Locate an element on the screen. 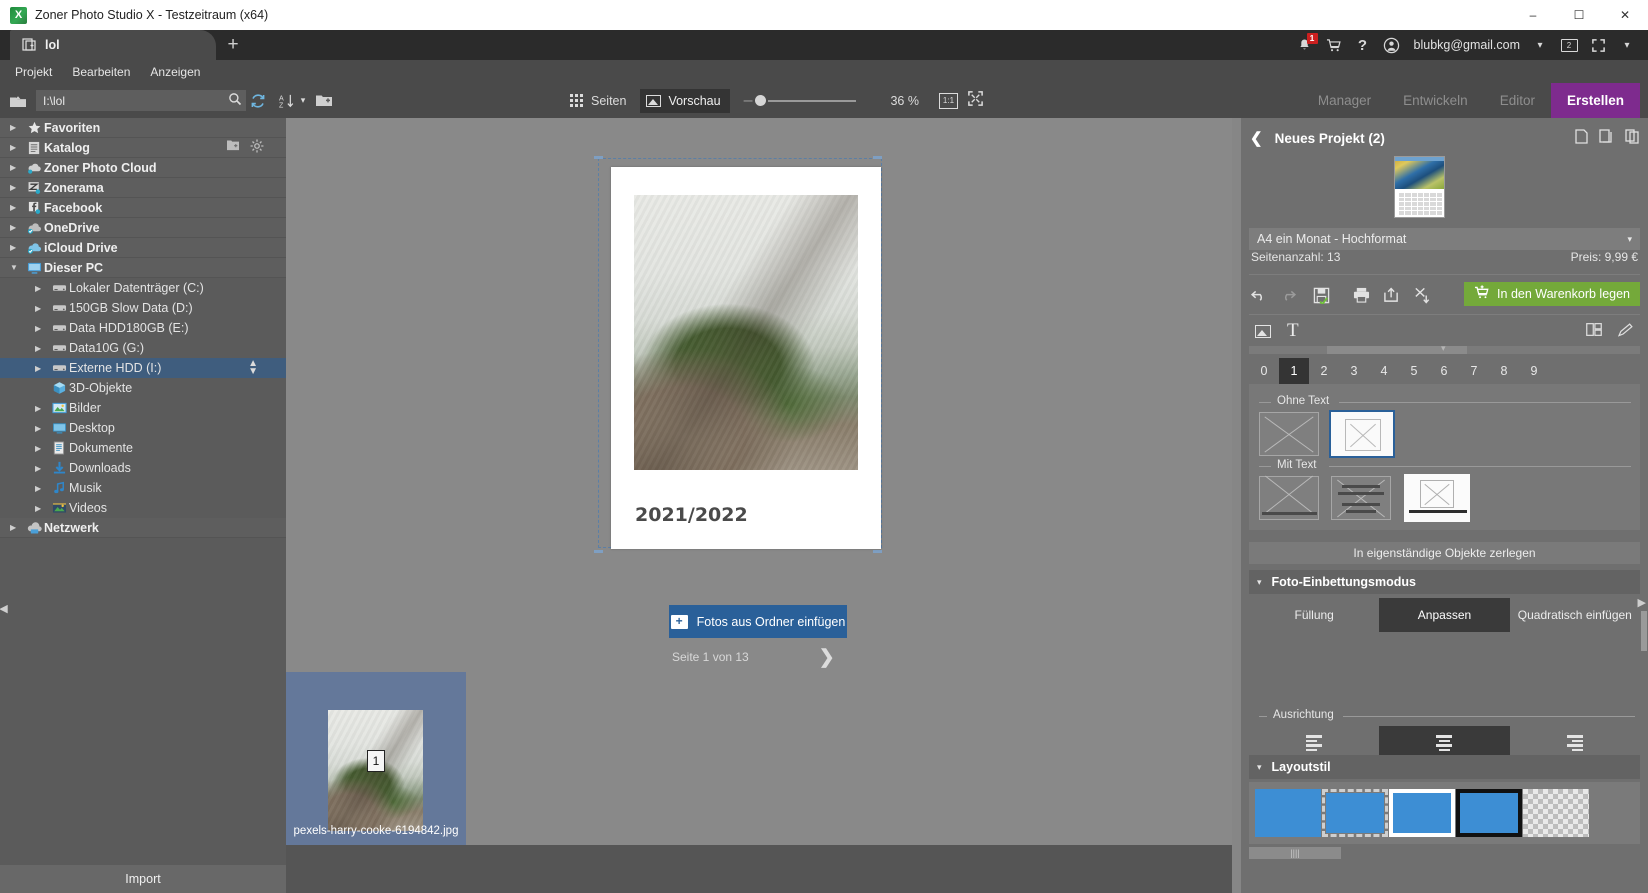  filmstrip-item: 1 pexels-harry-cooke-6194842.jpg is located at coordinates (376, 758).